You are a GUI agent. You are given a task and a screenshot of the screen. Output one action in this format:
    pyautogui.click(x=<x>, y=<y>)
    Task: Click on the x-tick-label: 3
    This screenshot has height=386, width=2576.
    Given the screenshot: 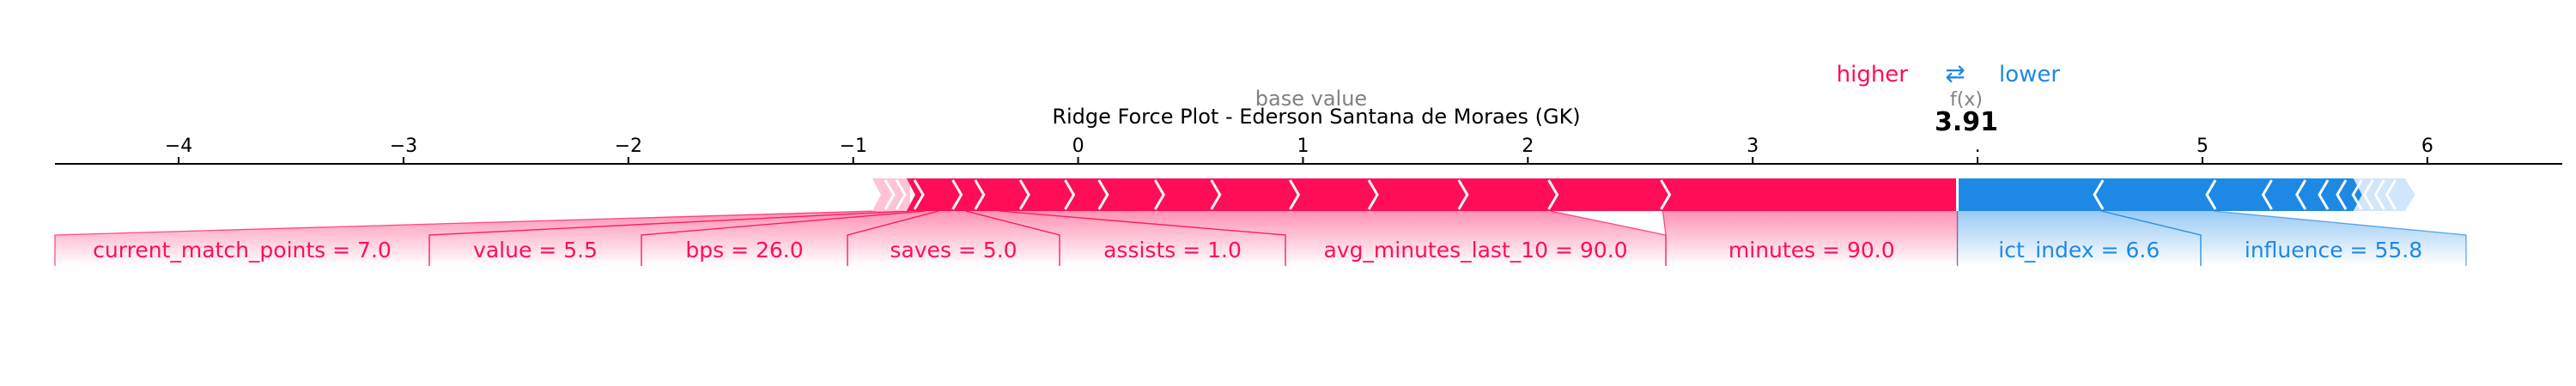 What is the action you would take?
    pyautogui.click(x=1753, y=146)
    